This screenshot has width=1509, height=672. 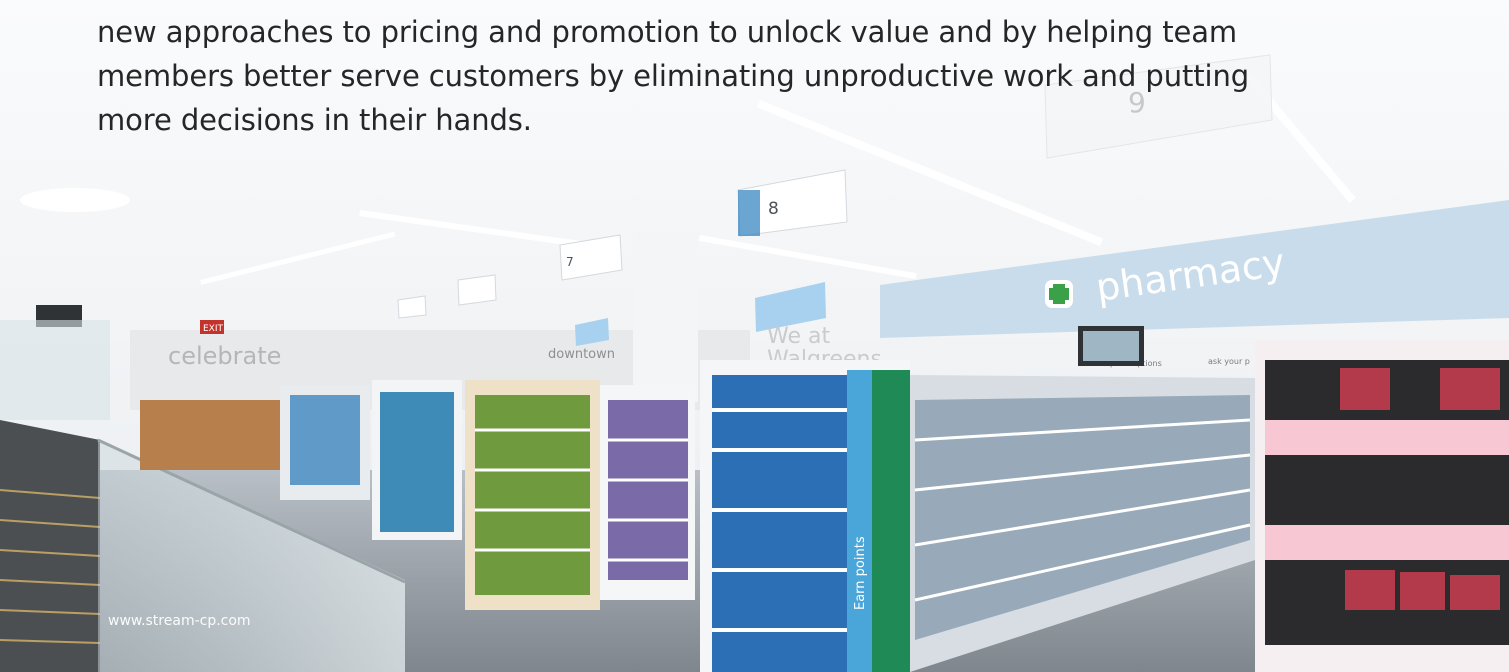 What do you see at coordinates (50, 546) in the screenshot?
I see `escalator` at bounding box center [50, 546].